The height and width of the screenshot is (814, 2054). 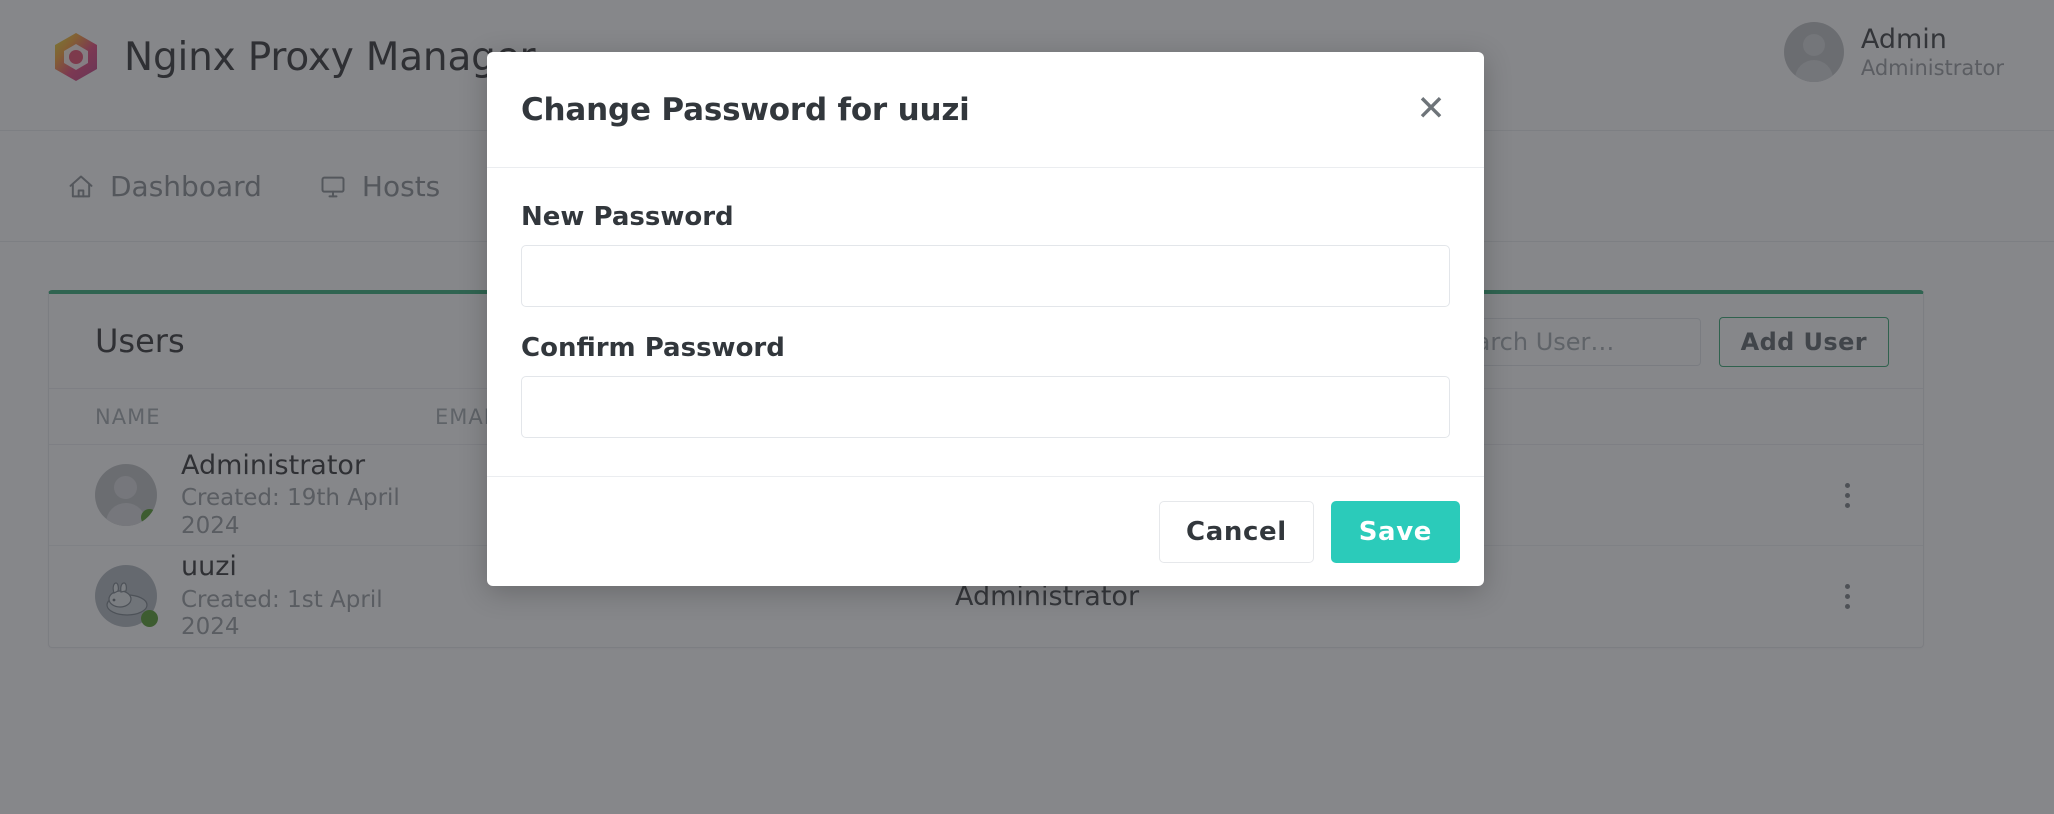 I want to click on new-password-label: New Password, so click(x=627, y=217).